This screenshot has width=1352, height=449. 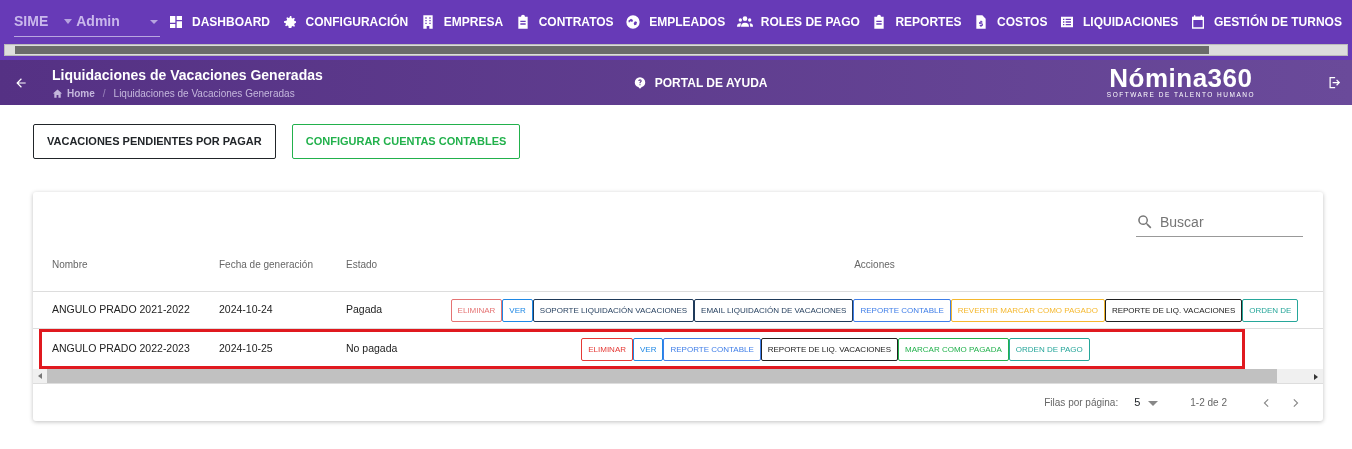 What do you see at coordinates (246, 349) in the screenshot?
I see `table-cell-text: 2024-10-25` at bounding box center [246, 349].